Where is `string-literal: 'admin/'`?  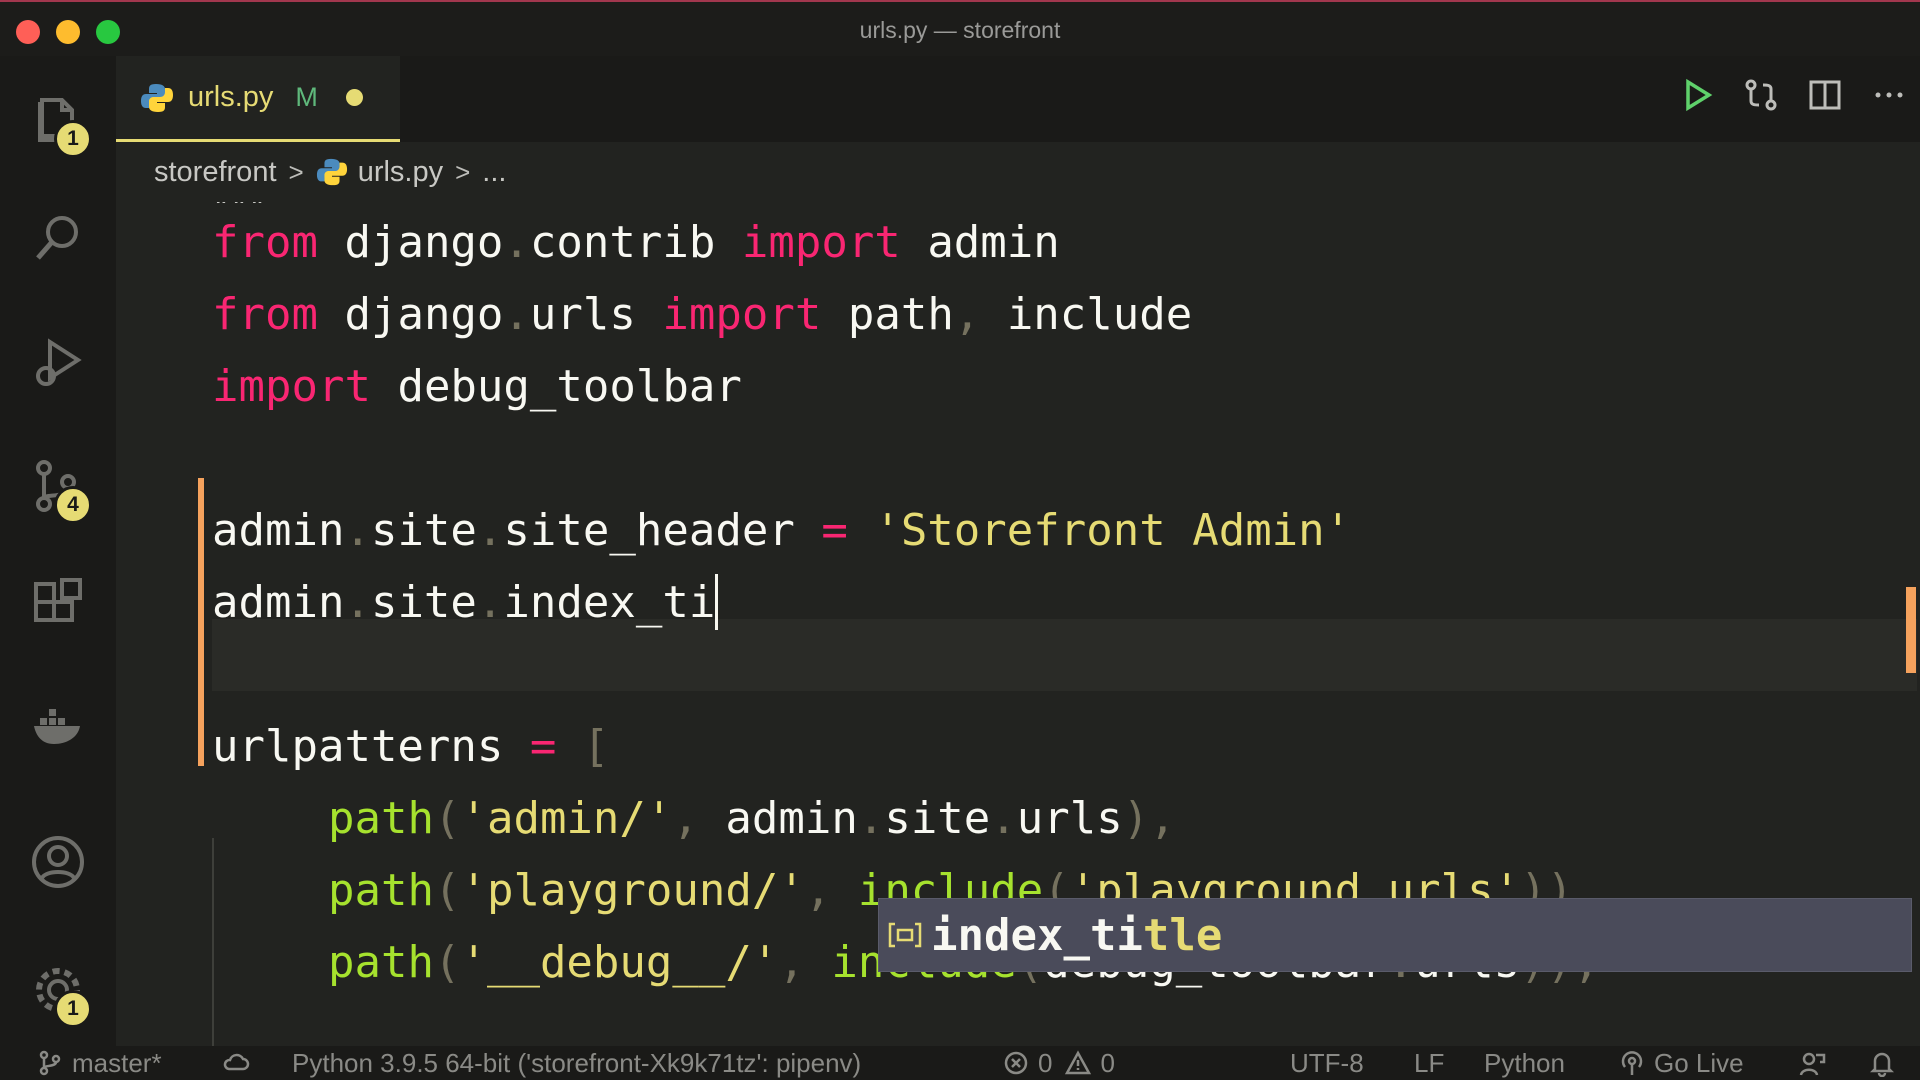
string-literal: 'admin/' is located at coordinates (566, 818).